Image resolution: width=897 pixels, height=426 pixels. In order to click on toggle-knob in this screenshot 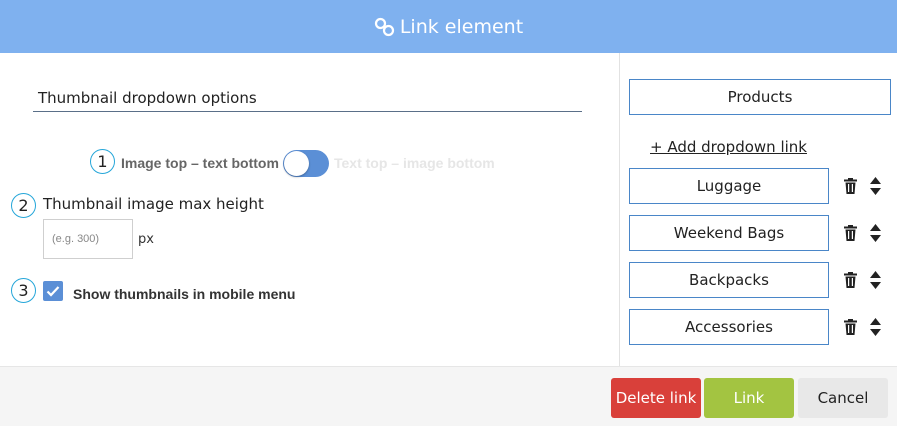, I will do `click(296, 163)`.